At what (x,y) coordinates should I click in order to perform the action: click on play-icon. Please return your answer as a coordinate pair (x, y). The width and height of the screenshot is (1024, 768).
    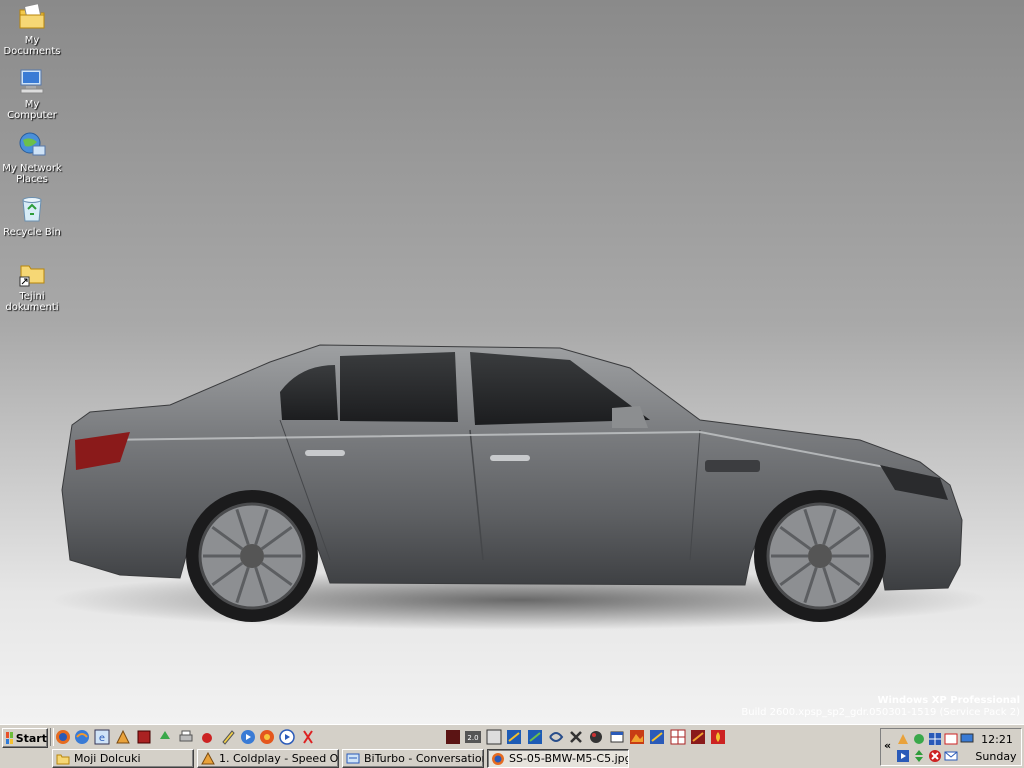
    Looking at the image, I should click on (287, 737).